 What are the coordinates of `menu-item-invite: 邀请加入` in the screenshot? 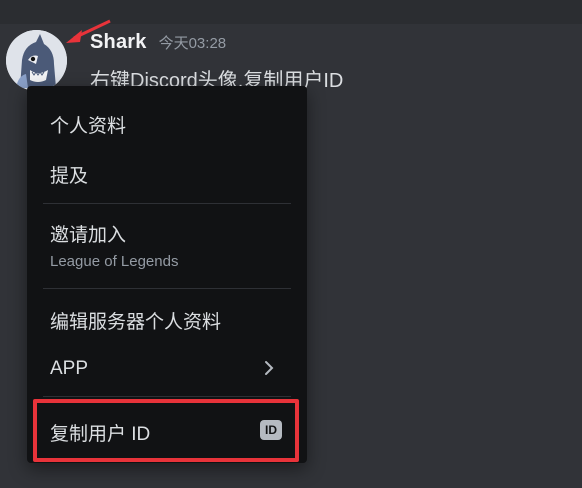 It's located at (88, 233).